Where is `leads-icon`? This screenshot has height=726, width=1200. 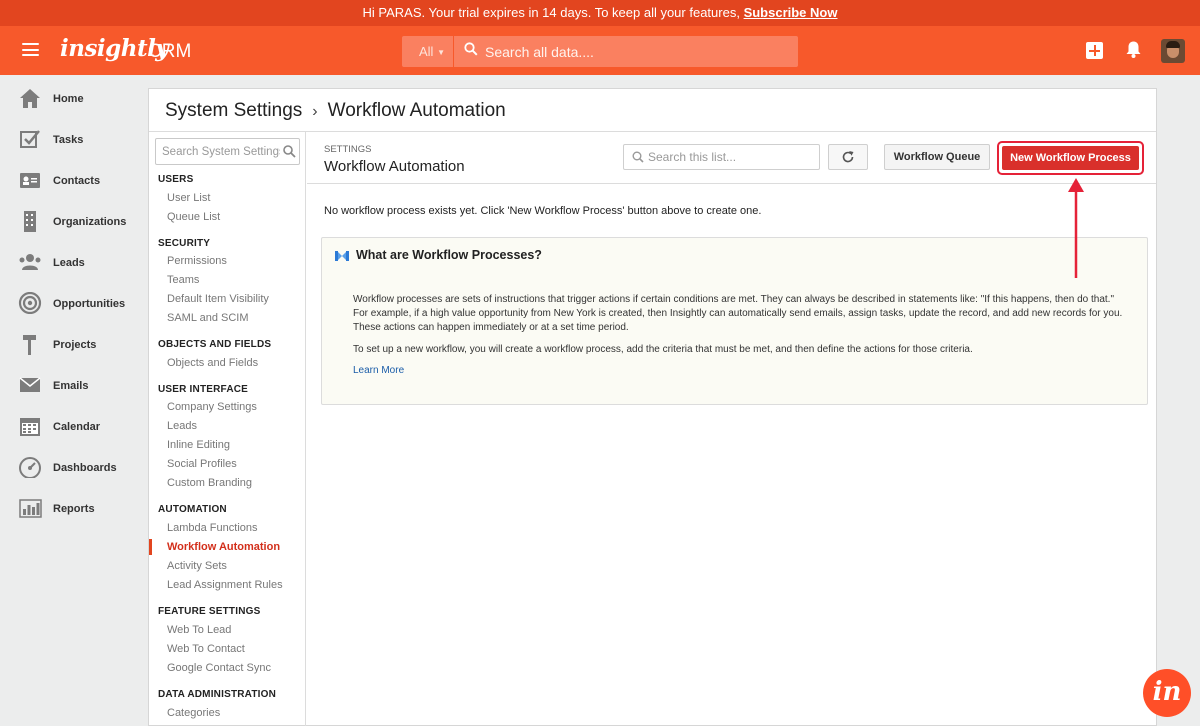
leads-icon is located at coordinates (30, 262).